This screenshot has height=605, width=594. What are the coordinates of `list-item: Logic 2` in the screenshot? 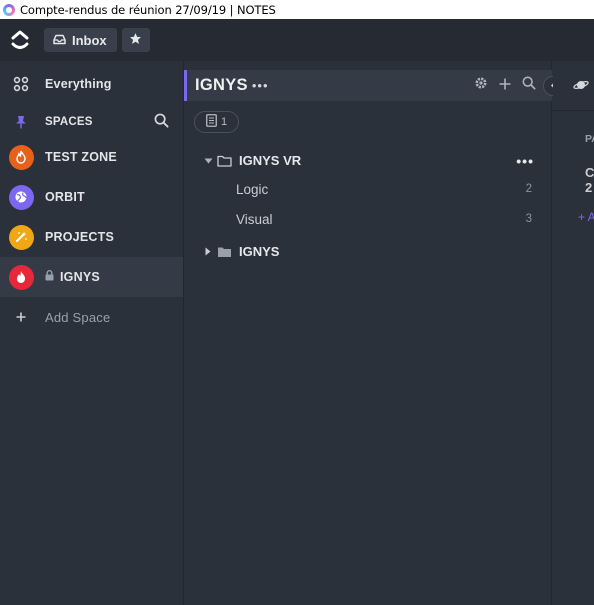 It's located at (368, 189).